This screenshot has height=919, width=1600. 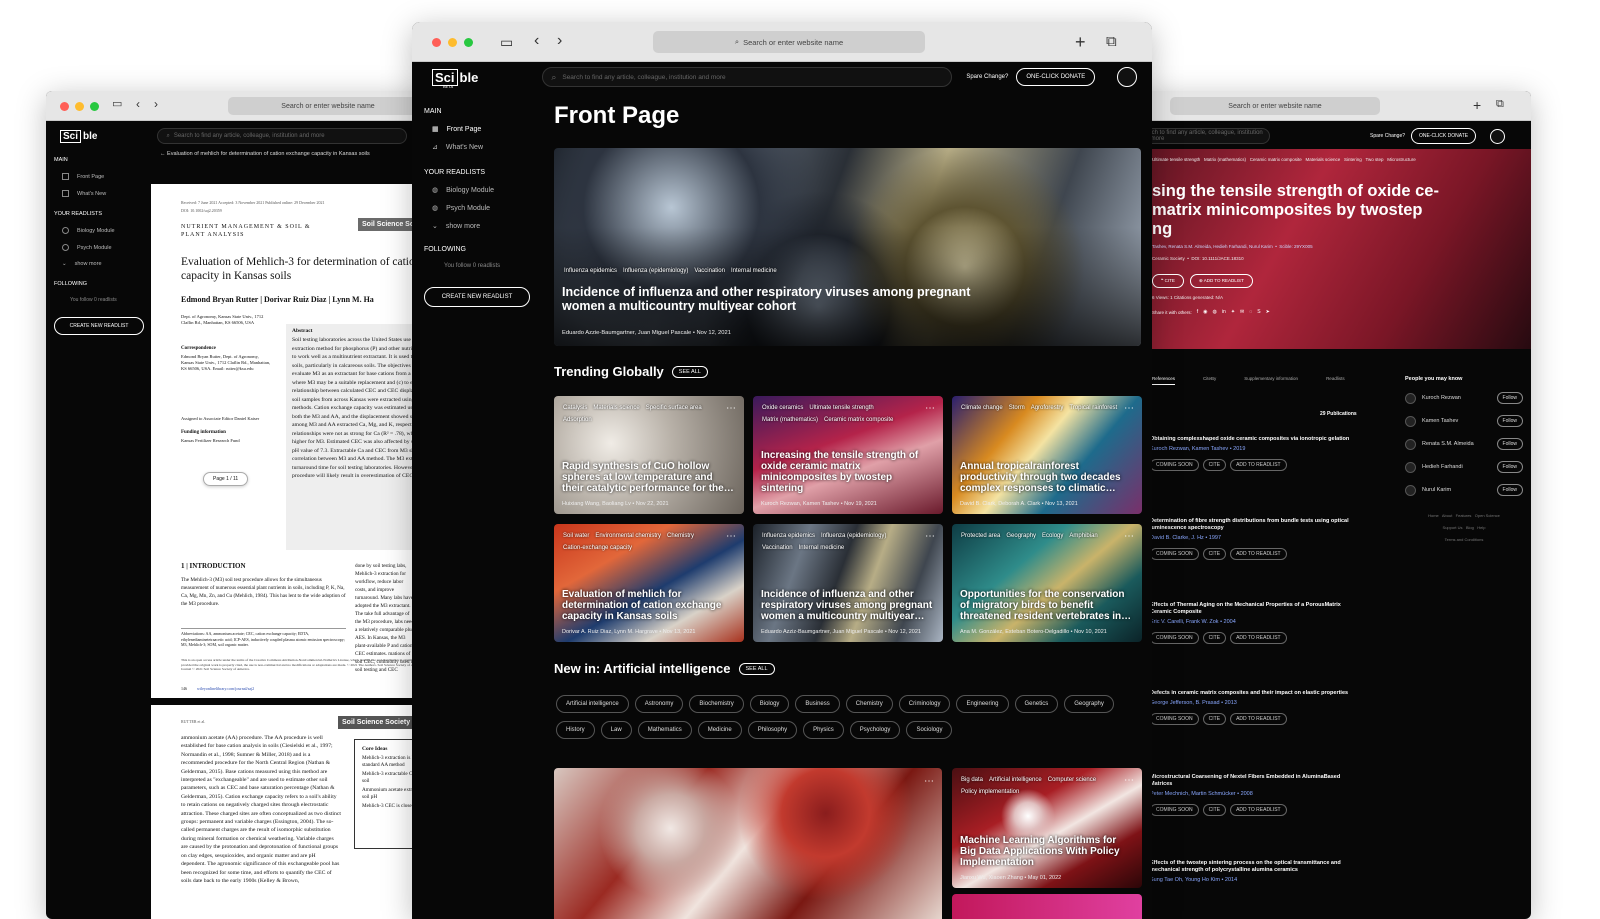 What do you see at coordinates (782, 408) in the screenshot?
I see `topic-tag: Oxide ceramics` at bounding box center [782, 408].